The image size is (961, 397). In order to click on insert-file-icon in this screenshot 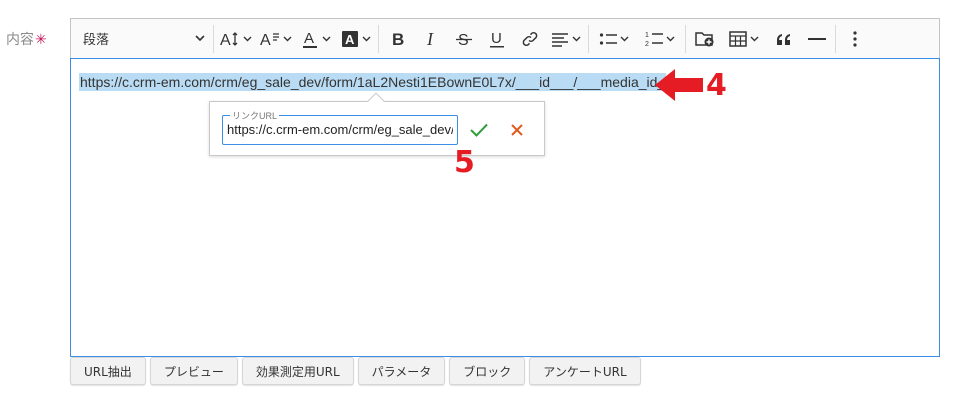, I will do `click(703, 38)`.